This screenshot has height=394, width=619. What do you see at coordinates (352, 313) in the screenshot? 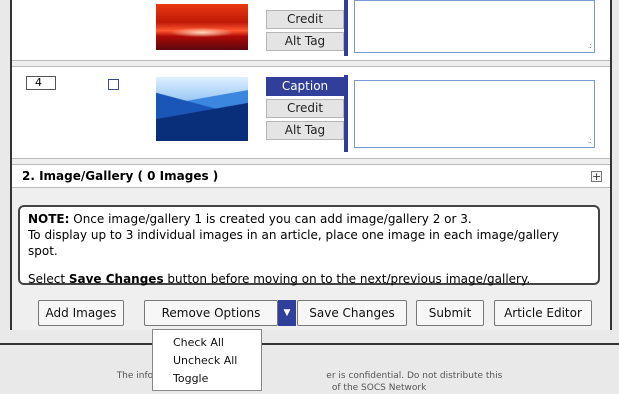
I see `save-changes-button: Save Changes` at bounding box center [352, 313].